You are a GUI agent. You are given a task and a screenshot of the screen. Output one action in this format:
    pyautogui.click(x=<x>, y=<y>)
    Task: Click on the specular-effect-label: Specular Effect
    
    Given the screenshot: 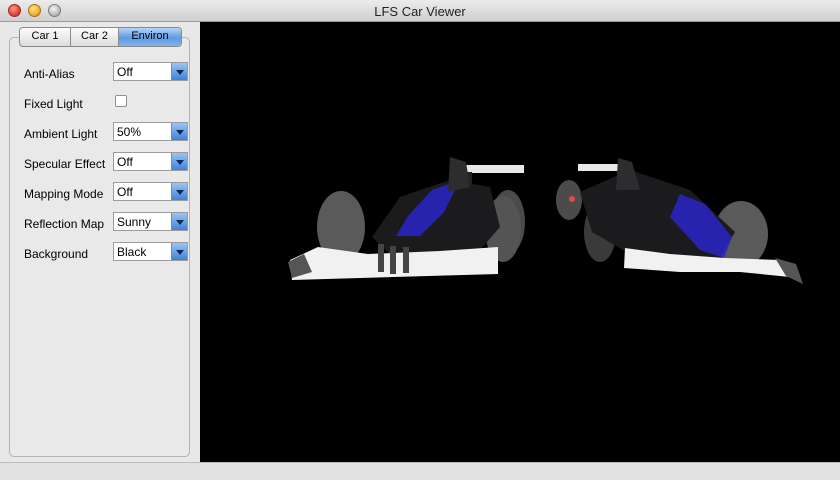 What is the action you would take?
    pyautogui.click(x=65, y=164)
    